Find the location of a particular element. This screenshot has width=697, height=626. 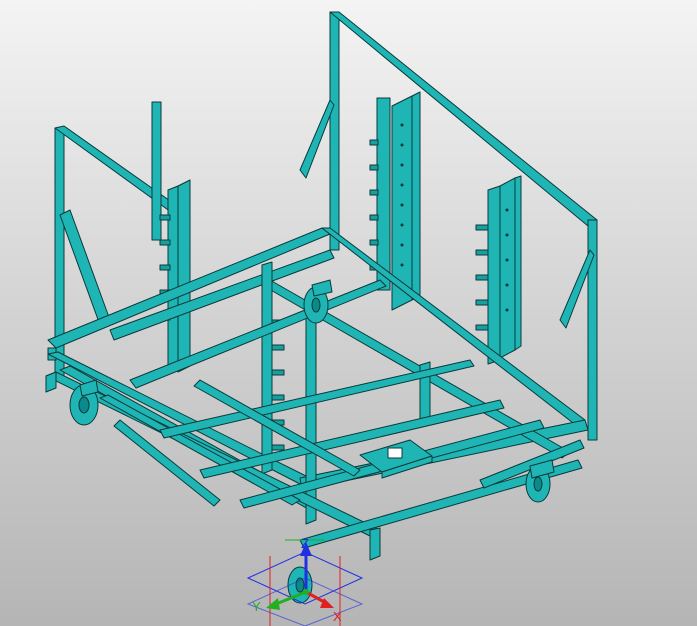

z-axis-label: Z is located at coordinates (305, 543).